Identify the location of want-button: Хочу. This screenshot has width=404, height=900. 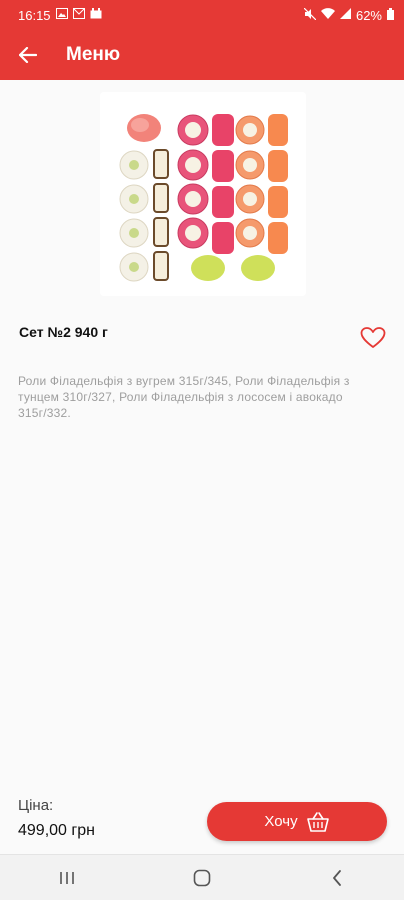
(297, 821).